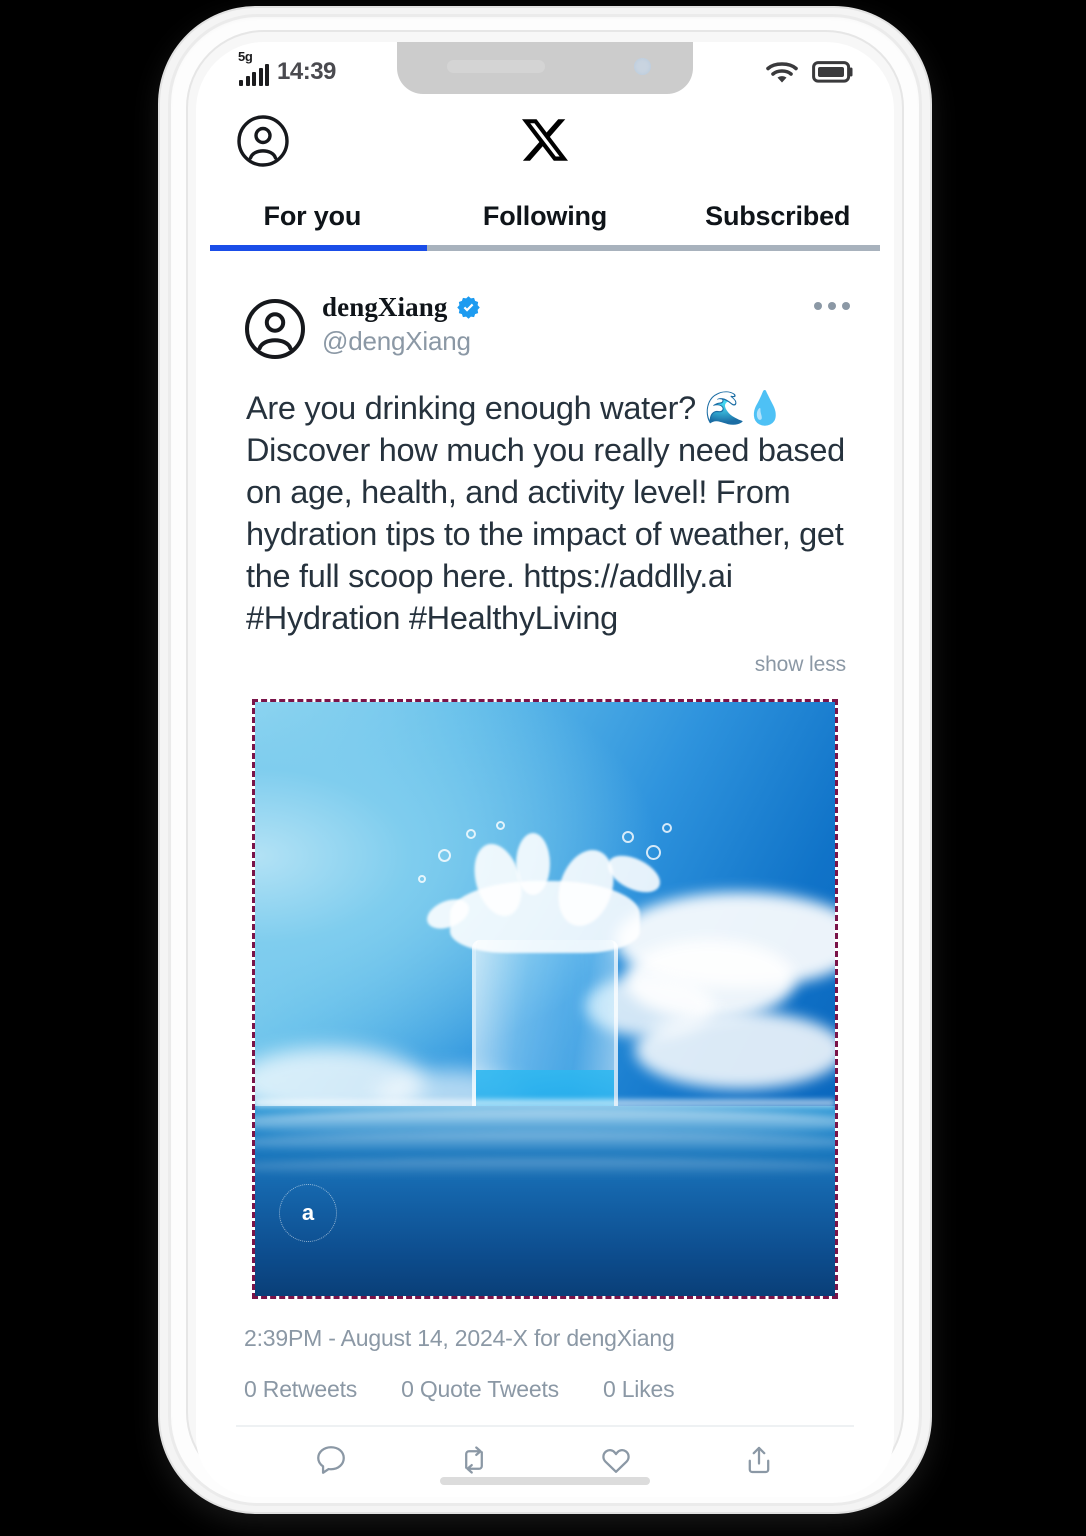  Describe the element at coordinates (764, 408) in the screenshot. I see `droplet-emoji: 💧` at that location.